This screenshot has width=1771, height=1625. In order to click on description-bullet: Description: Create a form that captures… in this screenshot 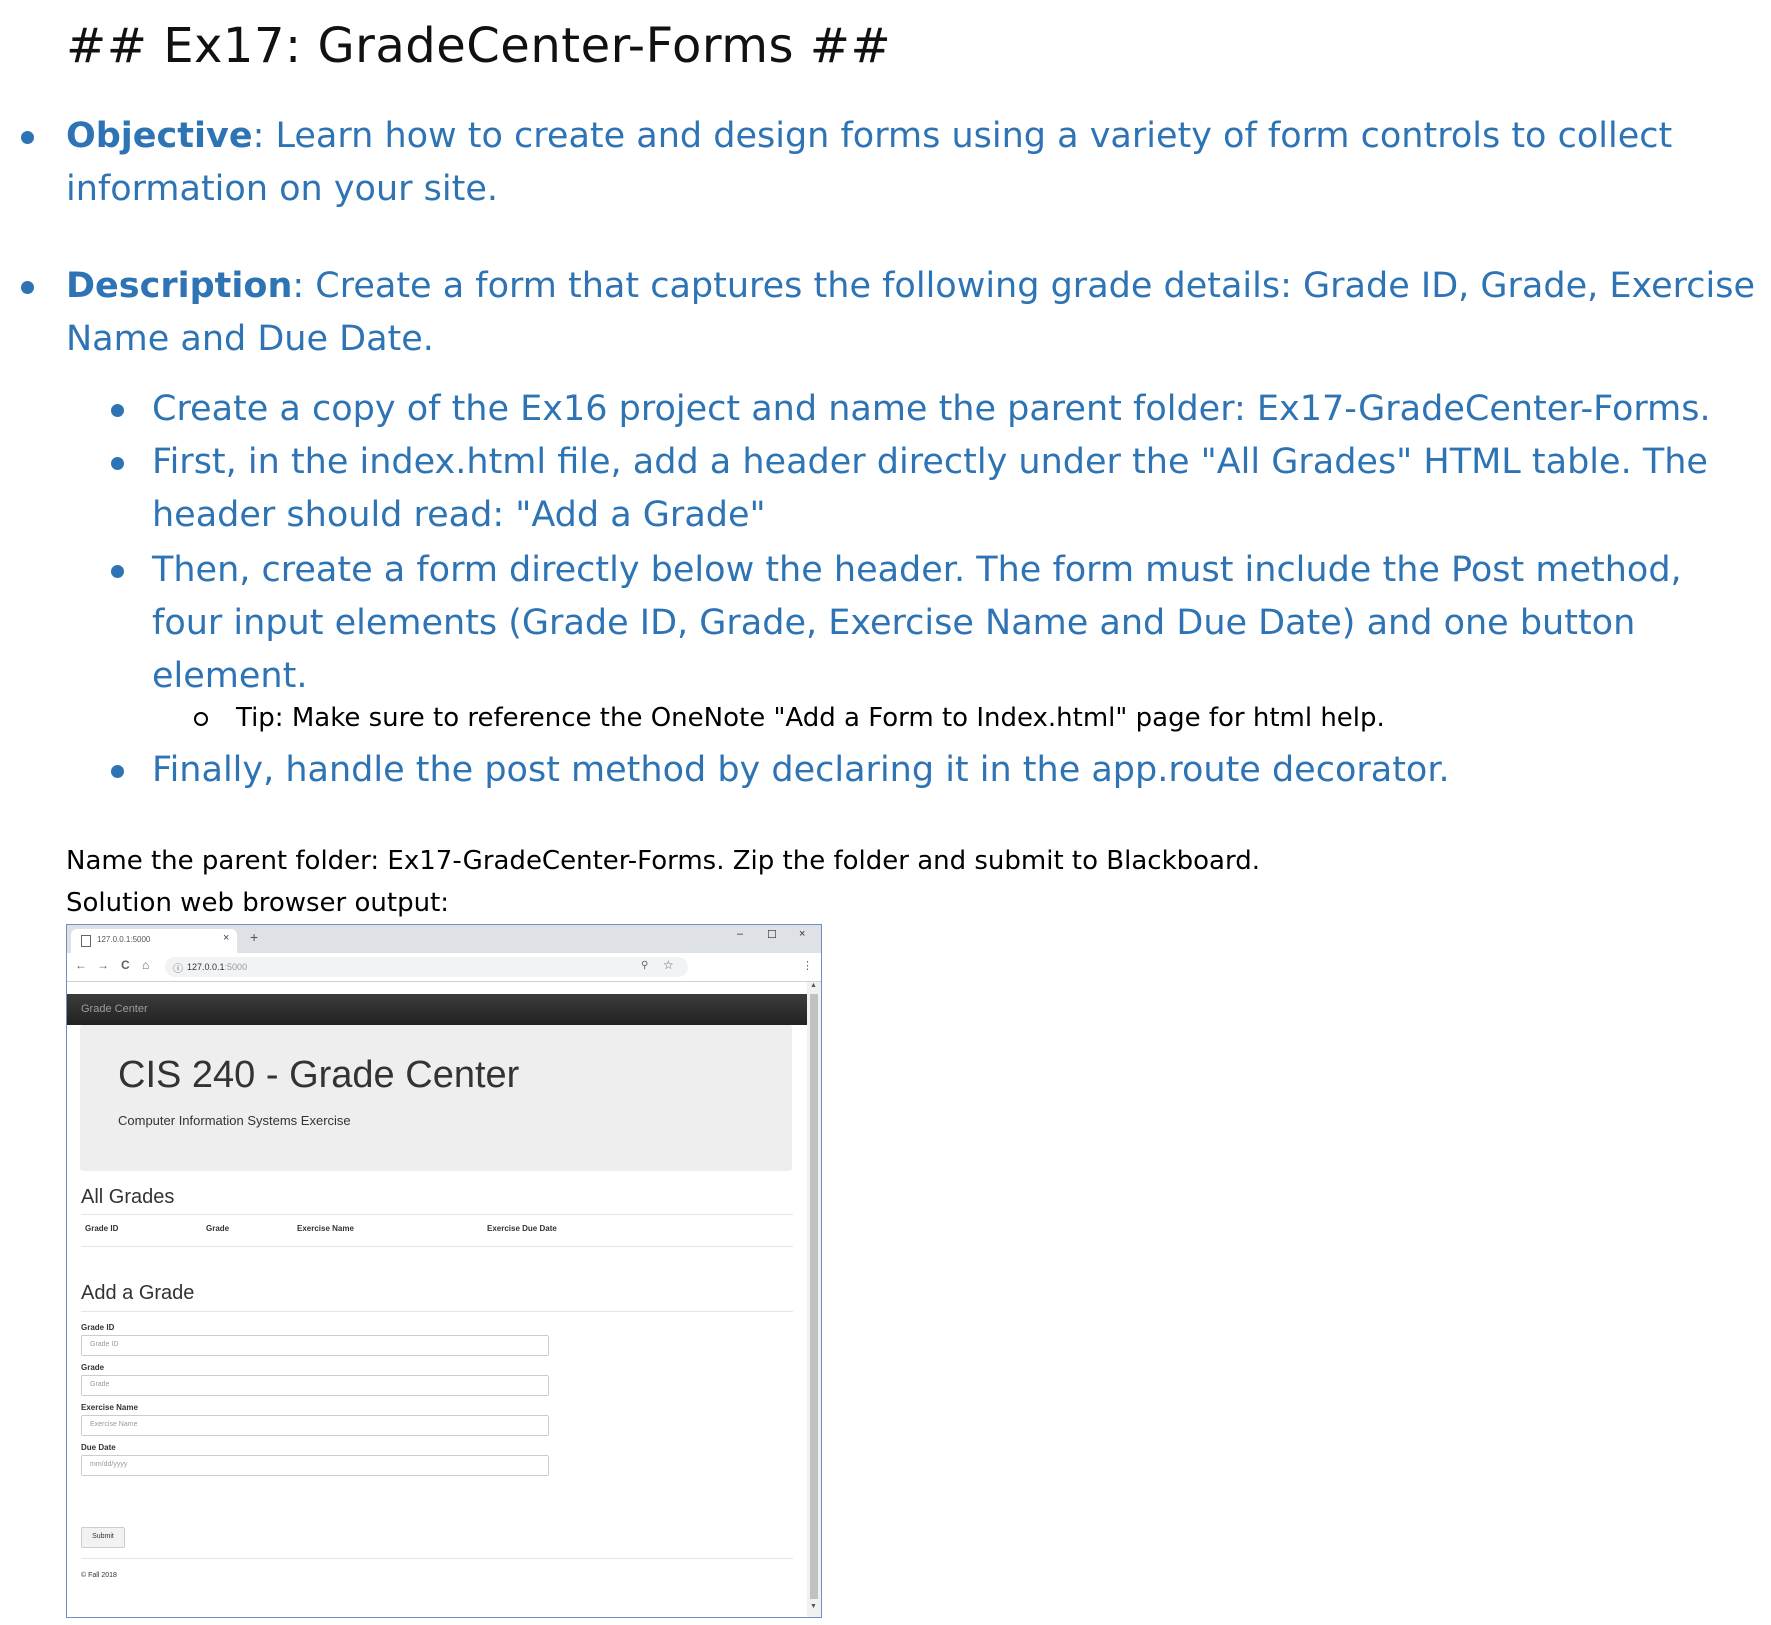, I will do `click(888, 313)`.